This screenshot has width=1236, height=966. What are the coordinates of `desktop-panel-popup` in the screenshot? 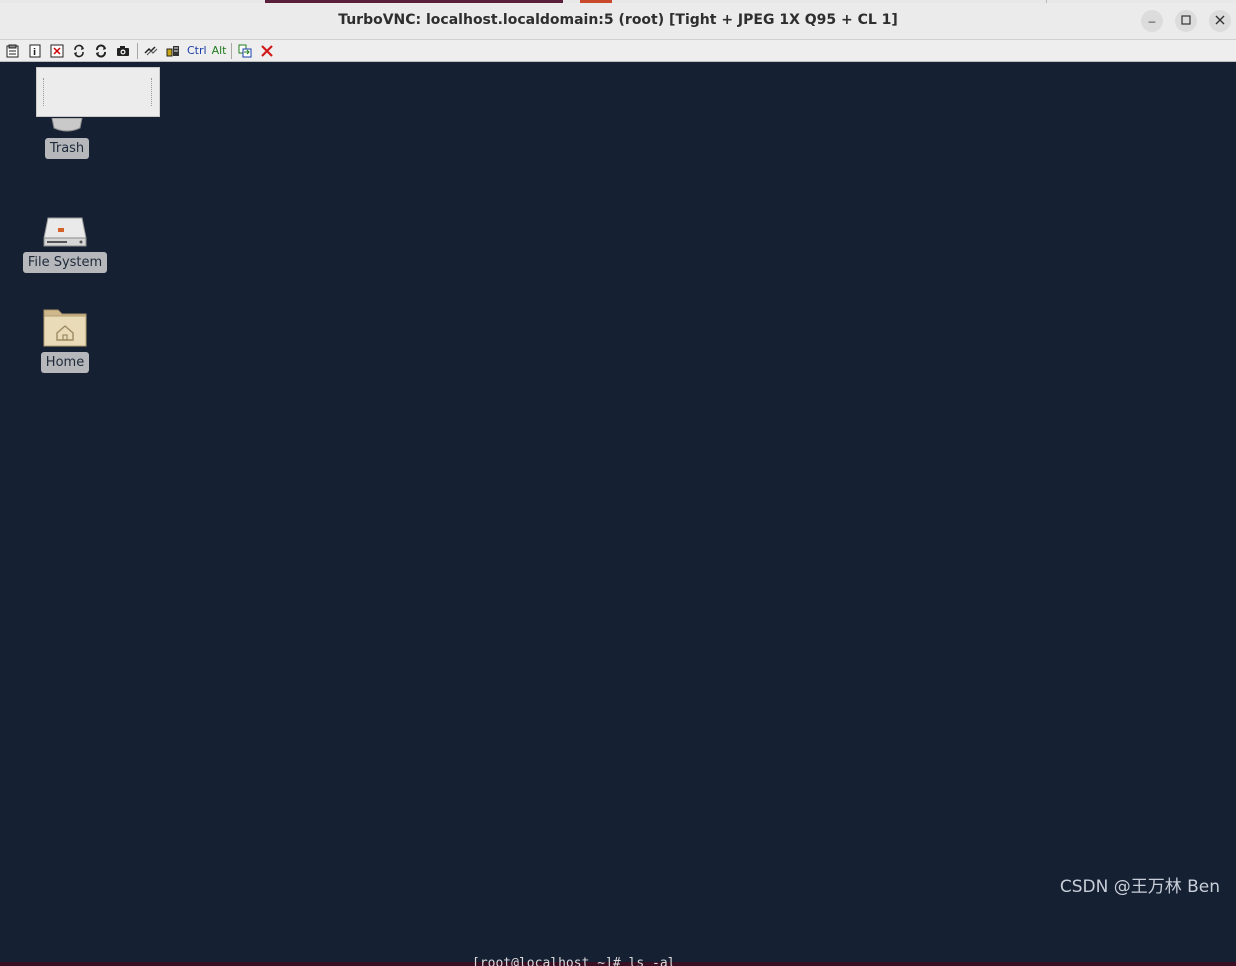 It's located at (98, 92).